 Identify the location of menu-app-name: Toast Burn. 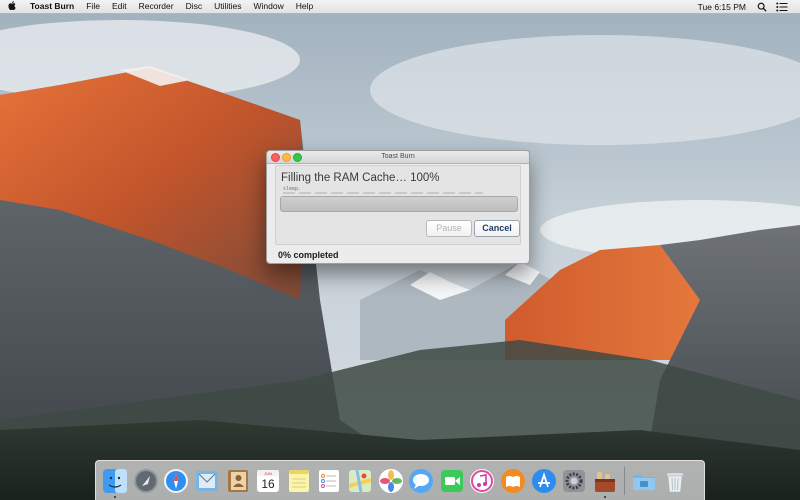
(52, 6).